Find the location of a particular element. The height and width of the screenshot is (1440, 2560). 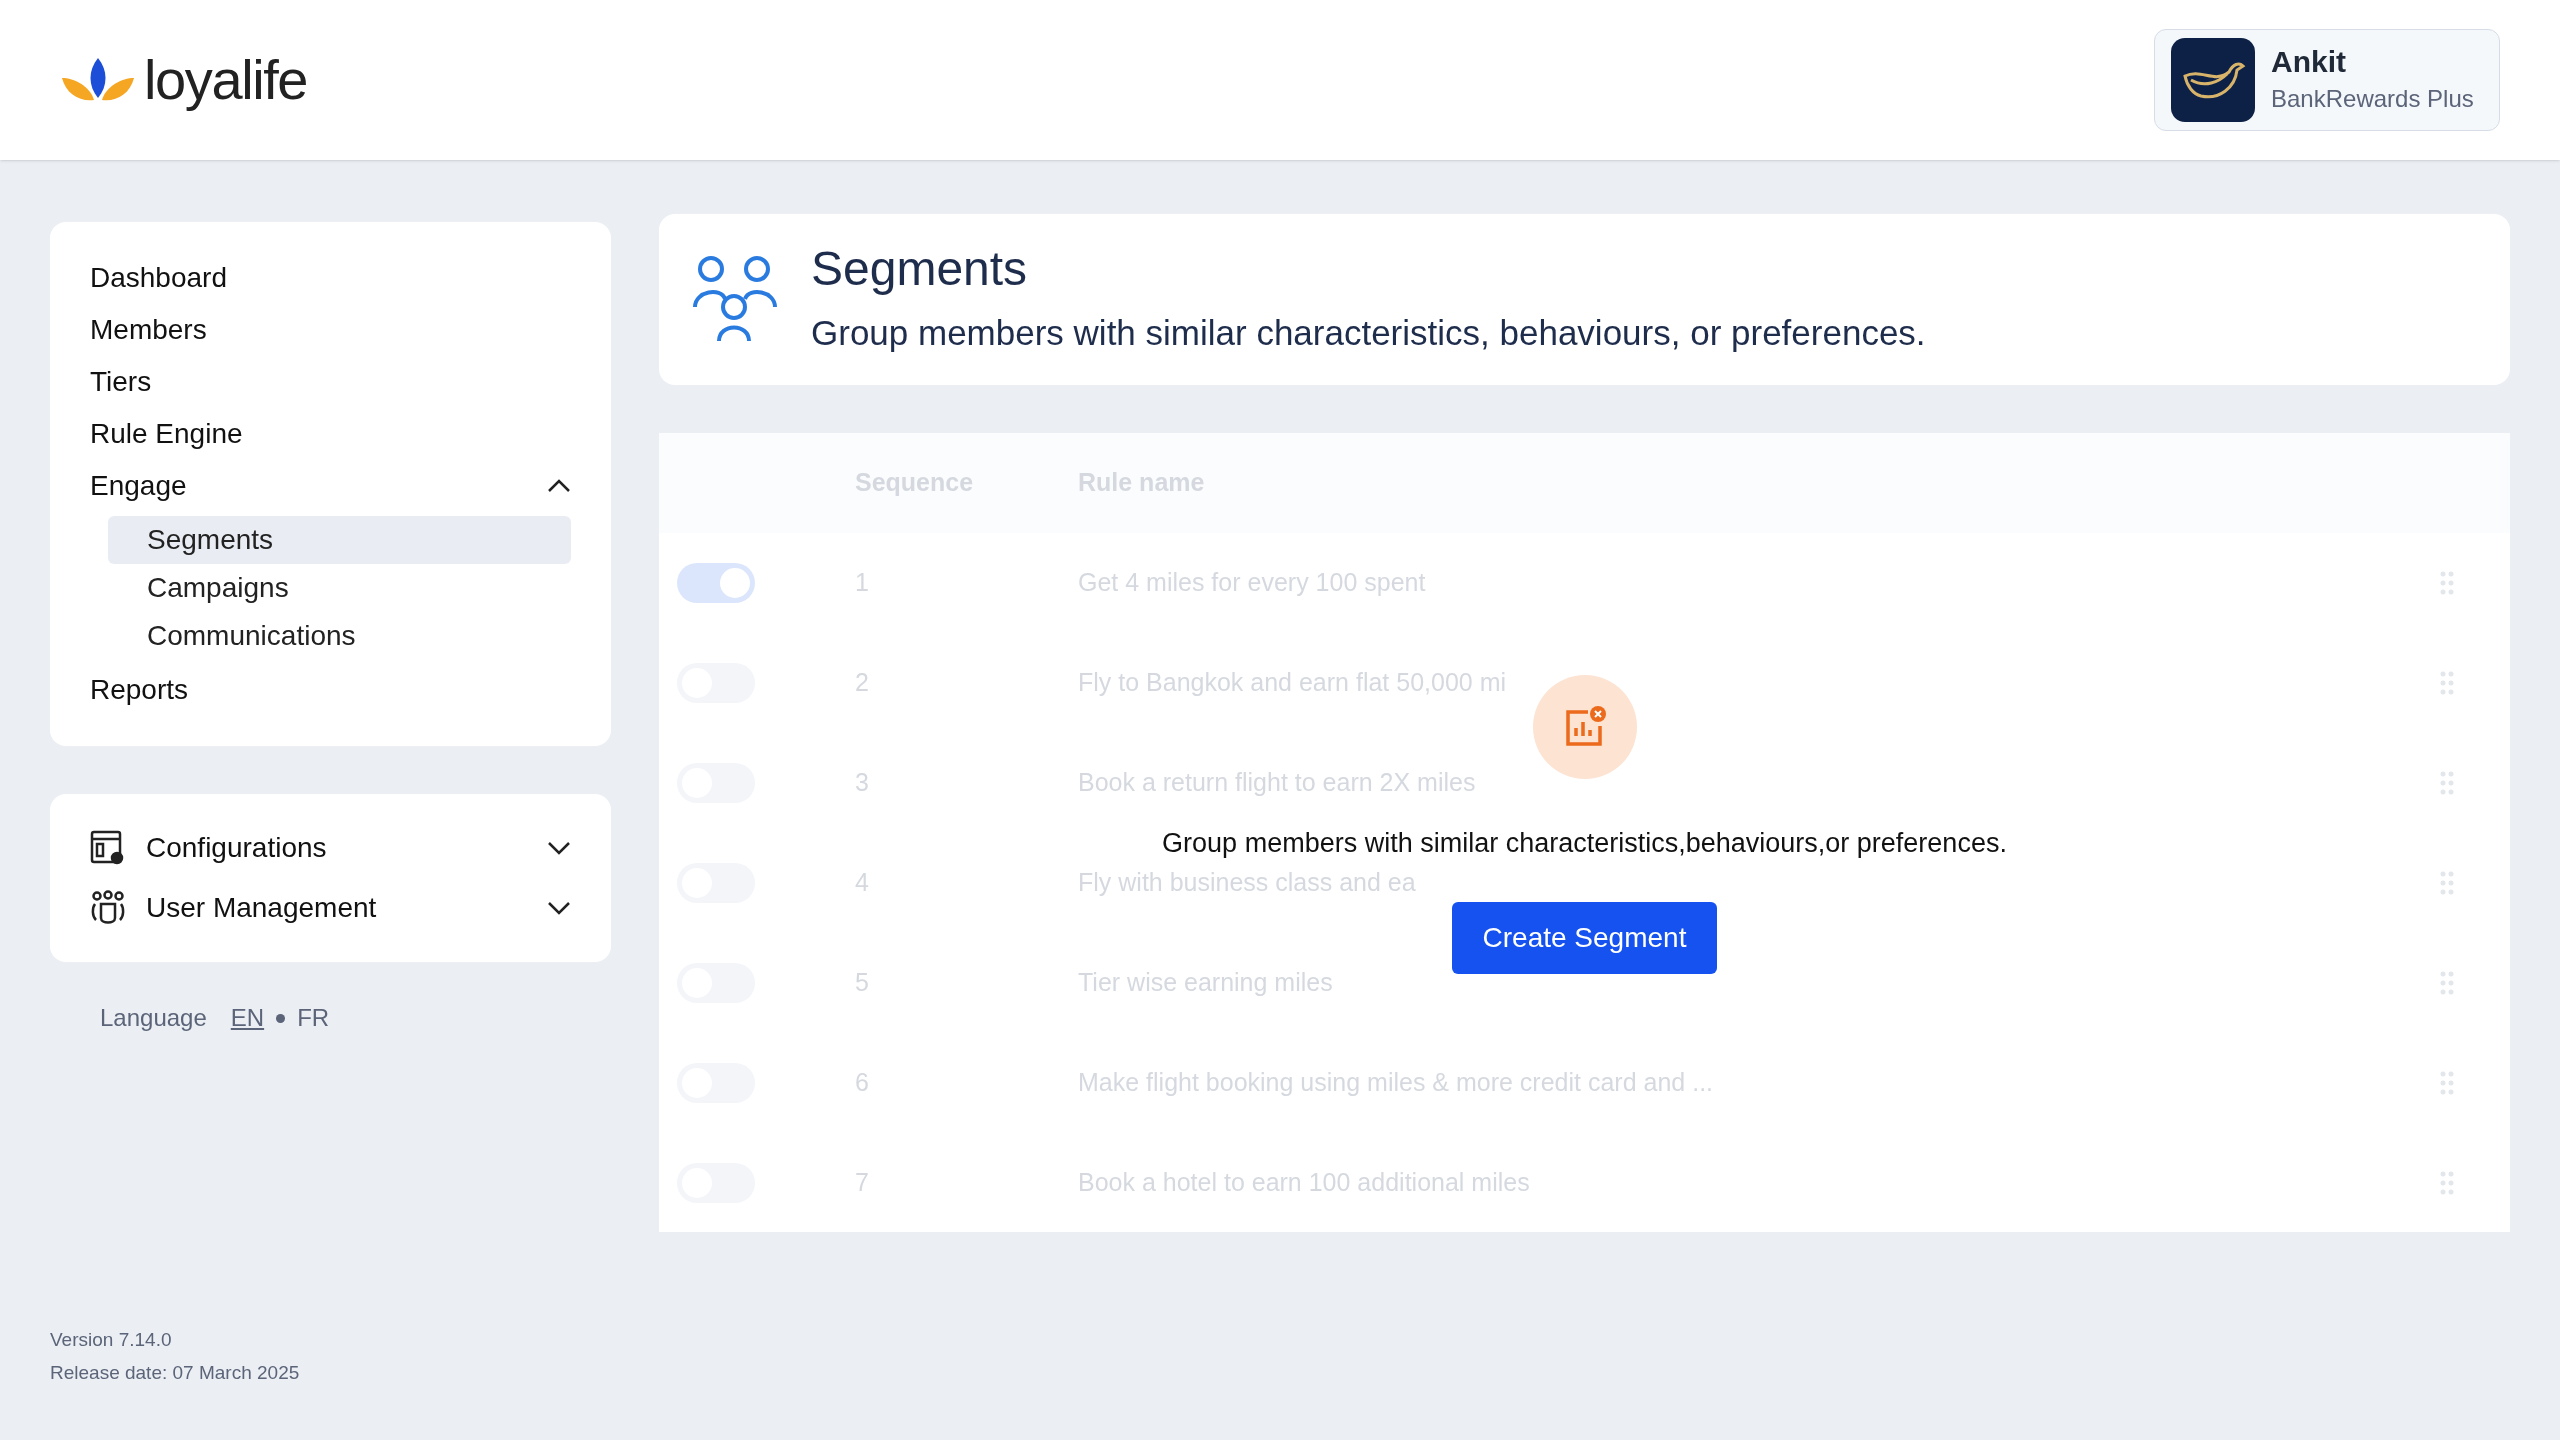

language-option: FR is located at coordinates (313, 1018).